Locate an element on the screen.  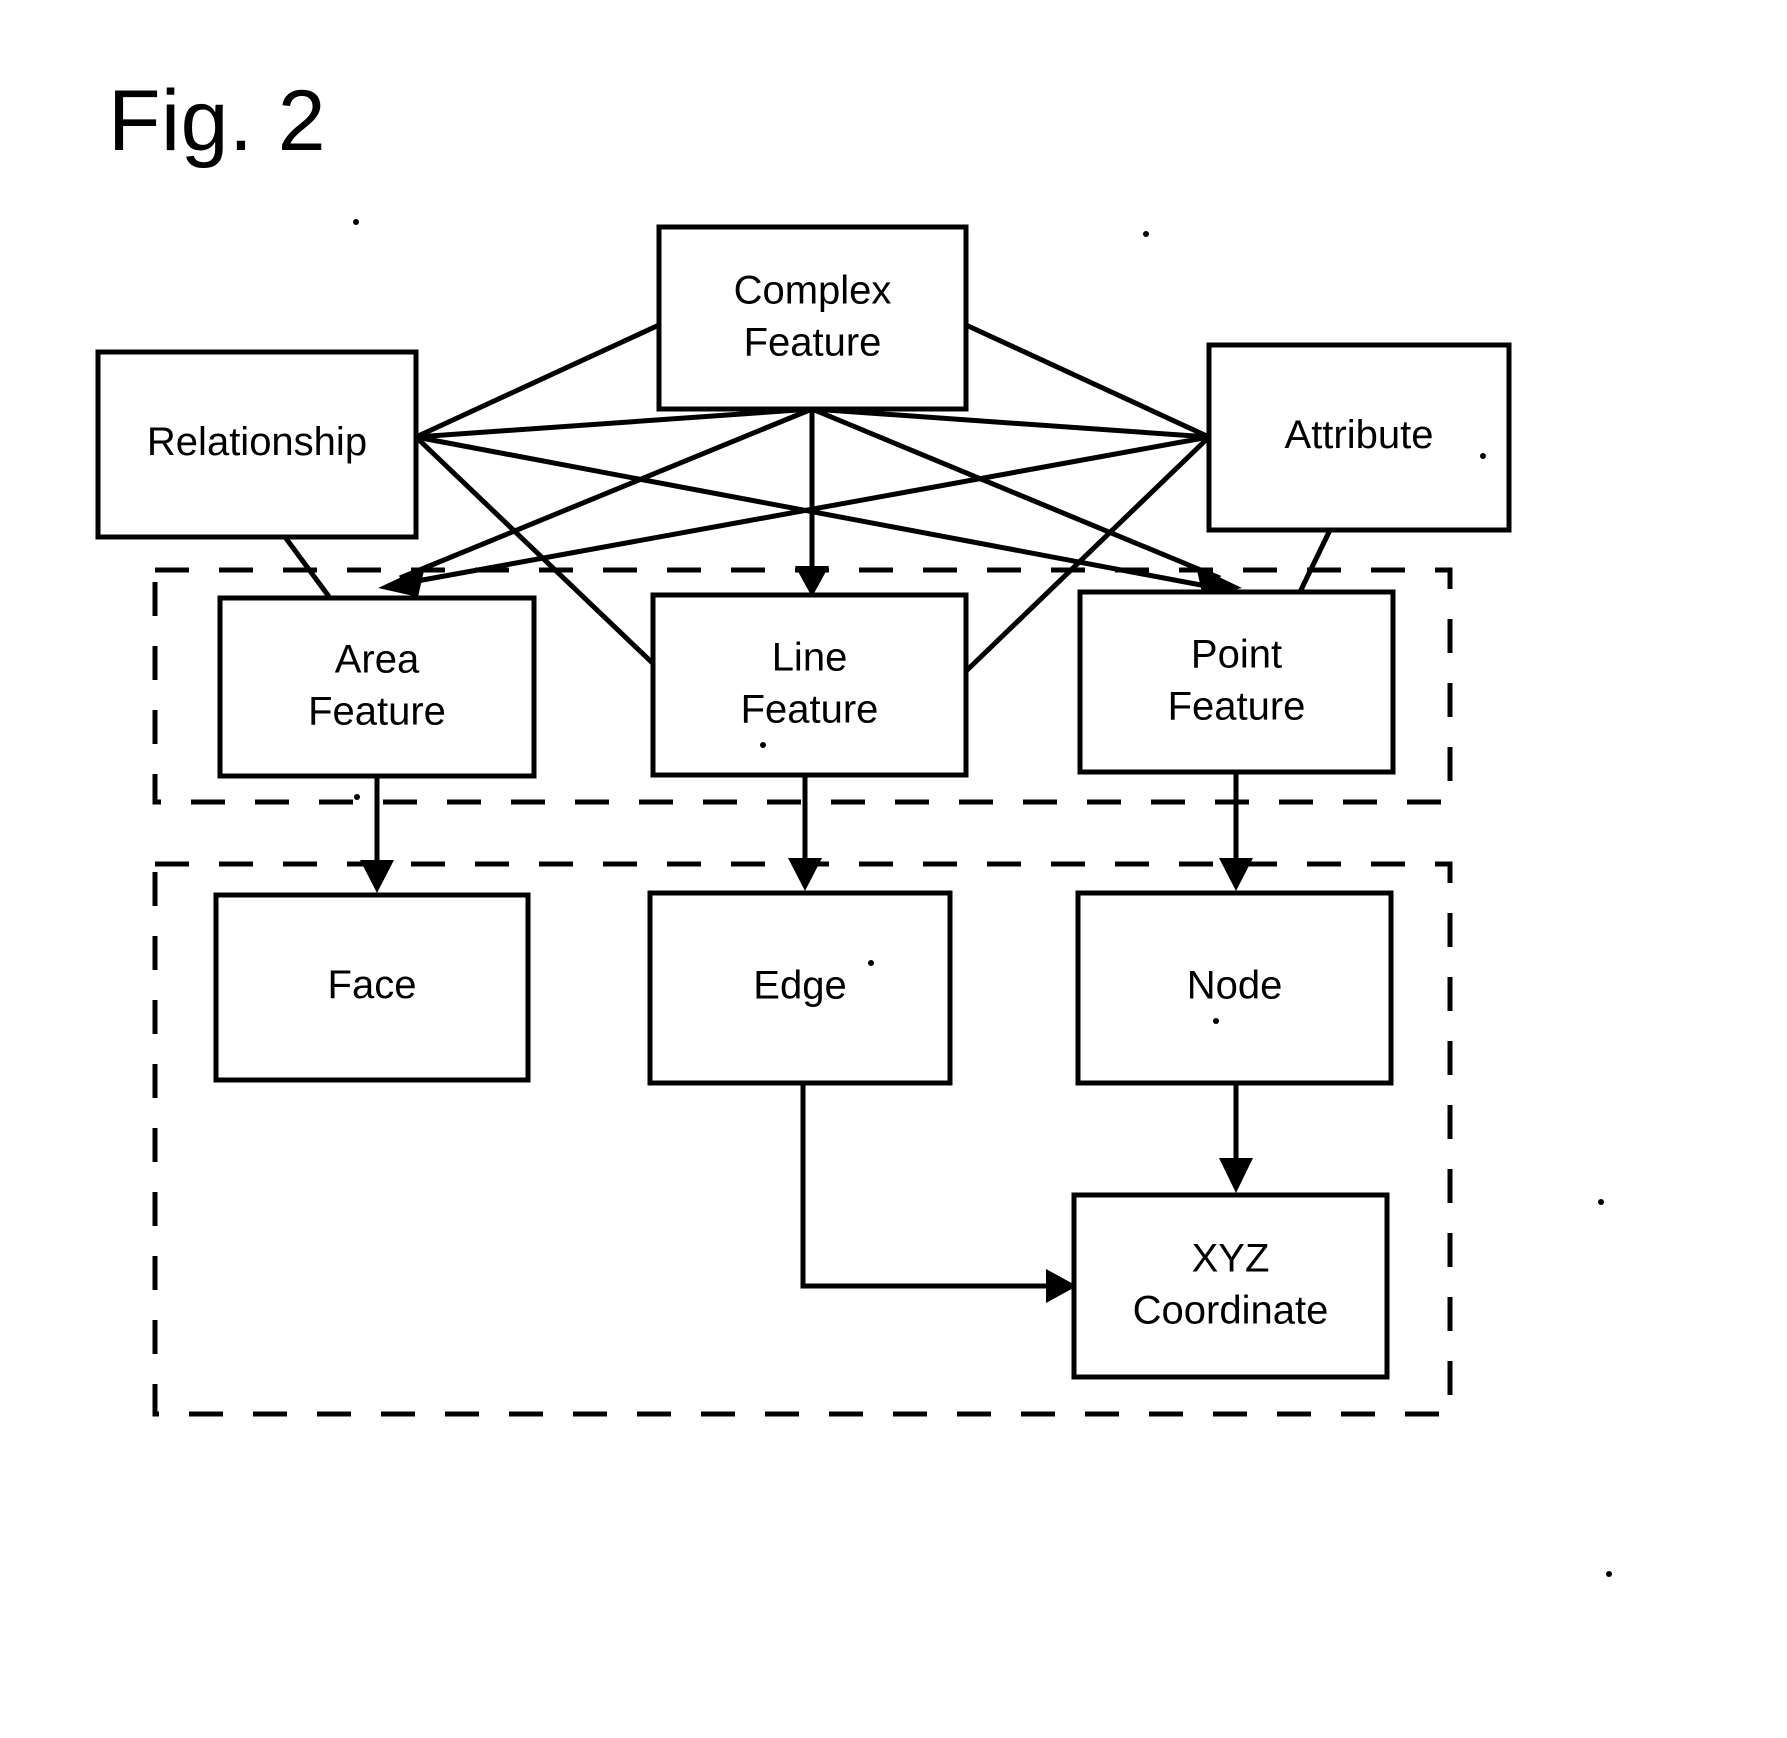
node-face: Face is located at coordinates (372, 987).